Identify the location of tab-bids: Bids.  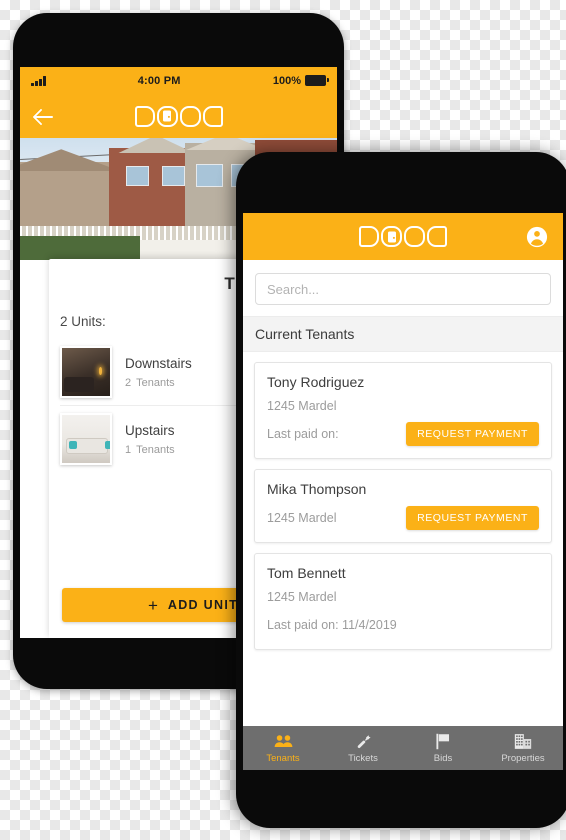
(443, 748).